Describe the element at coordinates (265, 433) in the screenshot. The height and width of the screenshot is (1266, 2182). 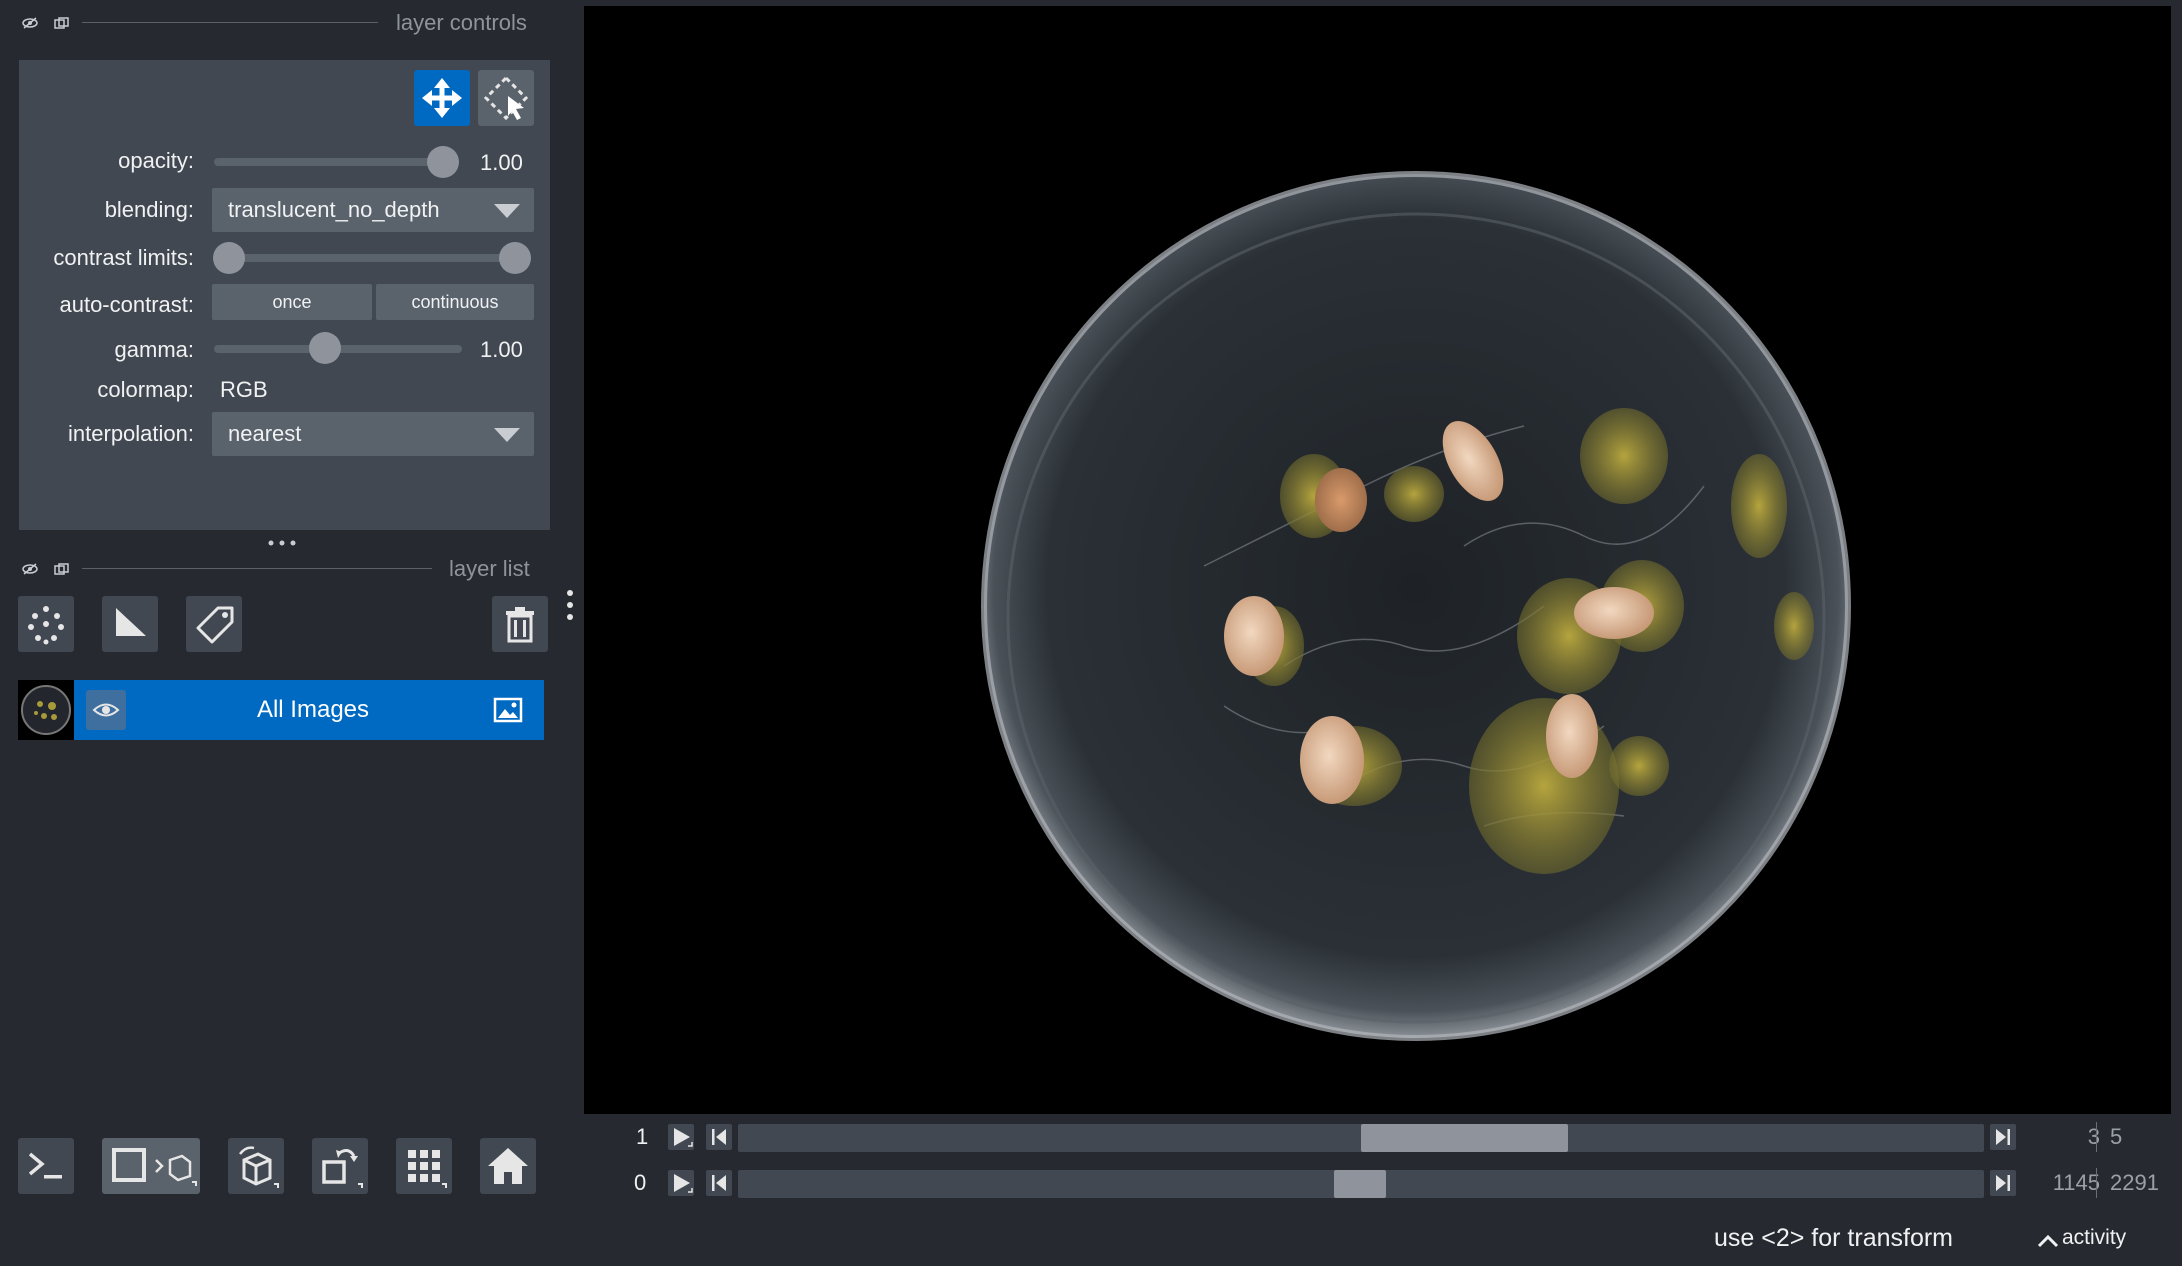
I see `interpolation-value: nearest` at that location.